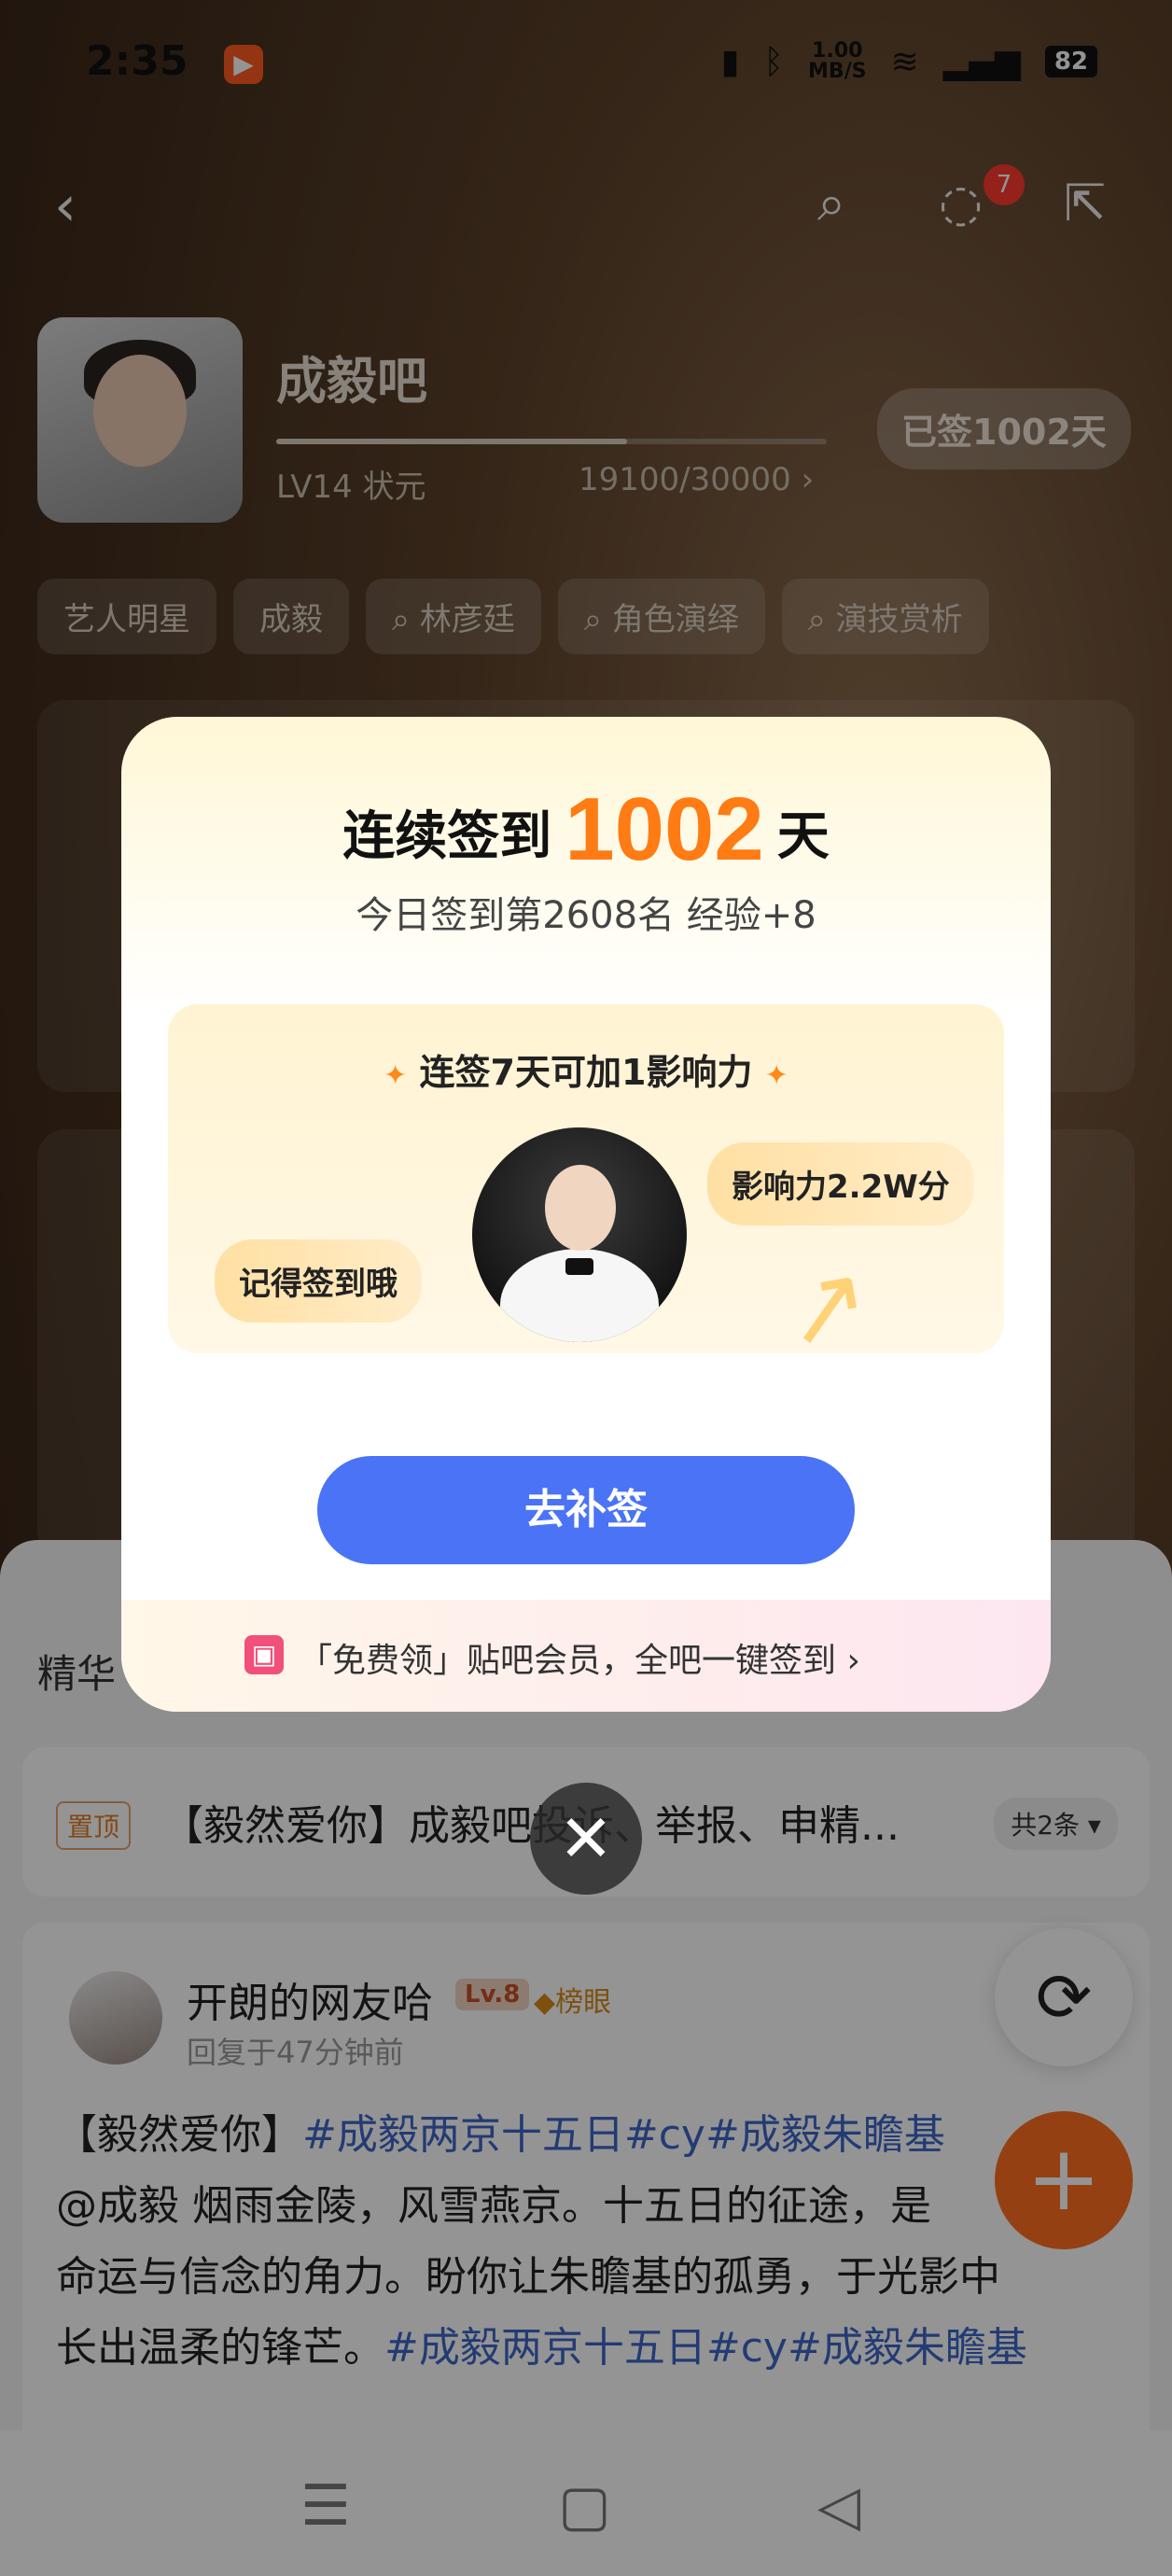 The image size is (1172, 2576). What do you see at coordinates (318, 1281) in the screenshot?
I see `reminder-bubble: 记得签到哦` at bounding box center [318, 1281].